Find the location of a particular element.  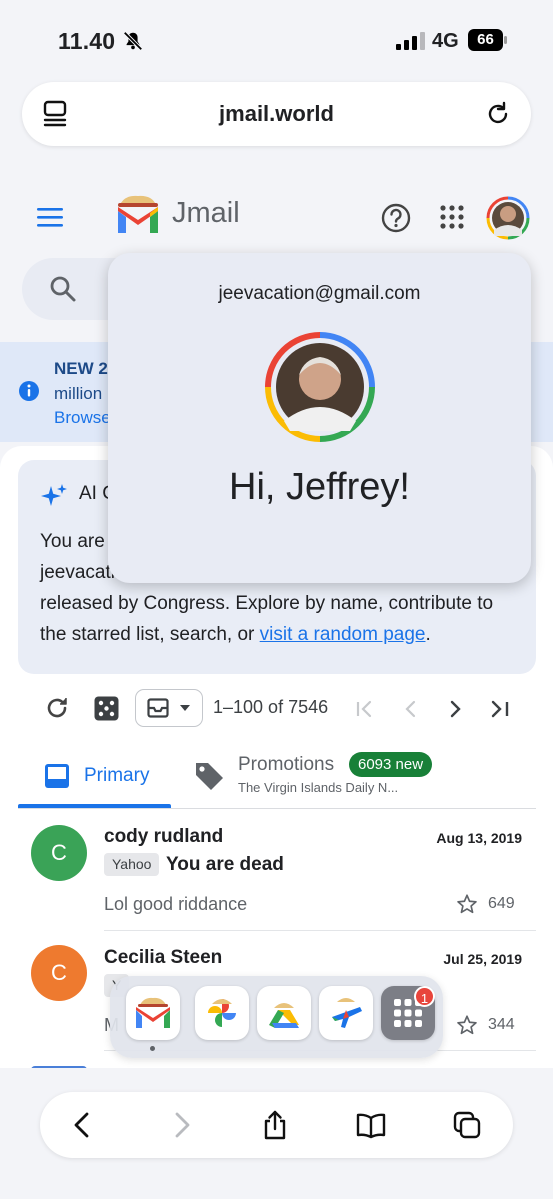

account-avatar is located at coordinates (508, 218).